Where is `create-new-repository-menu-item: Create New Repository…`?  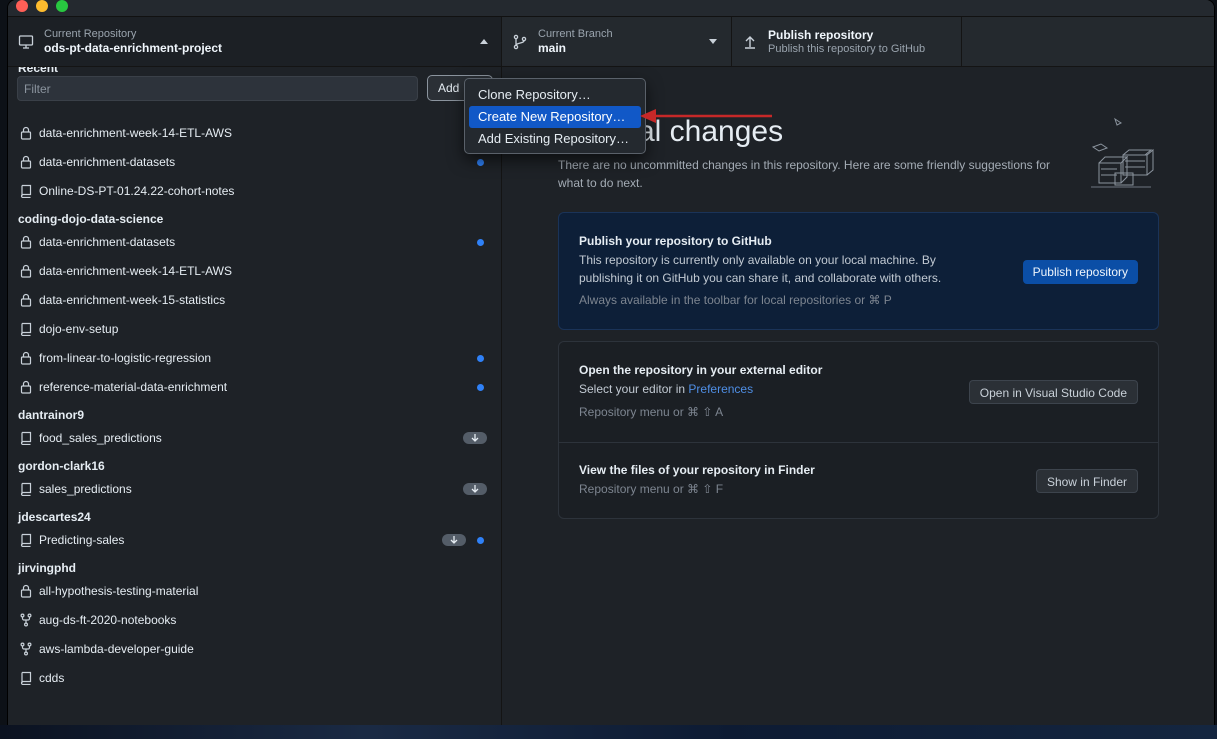 create-new-repository-menu-item: Create New Repository… is located at coordinates (555, 117).